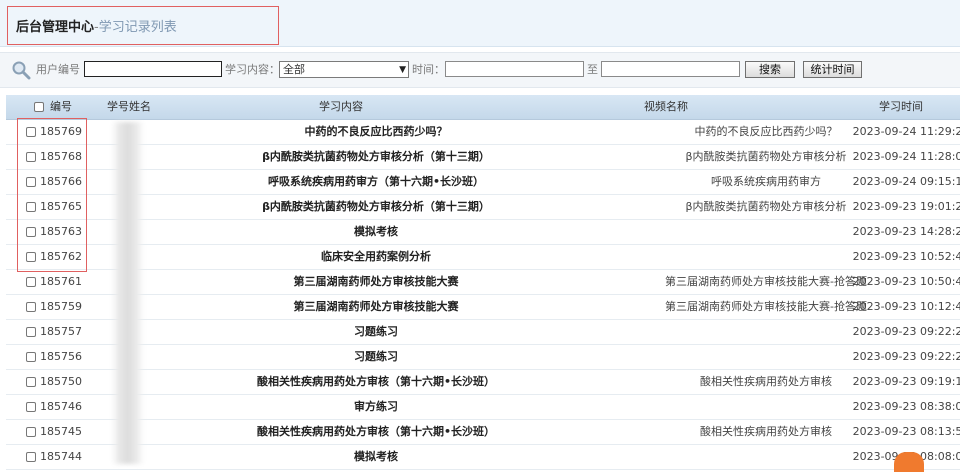  Describe the element at coordinates (96, 28) in the screenshot. I see `page-title: 后台管理中心-学习记录列表` at that location.